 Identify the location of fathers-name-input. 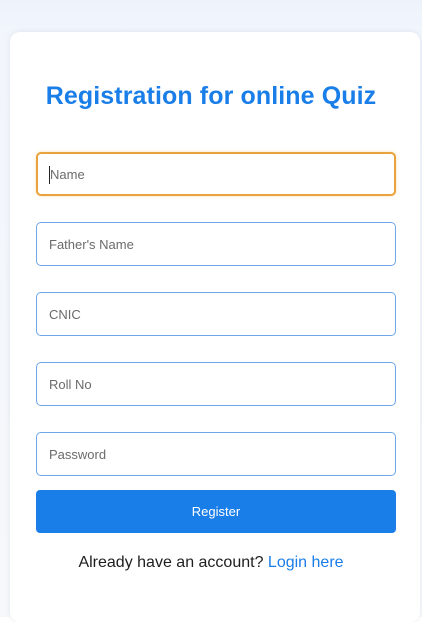
(216, 244).